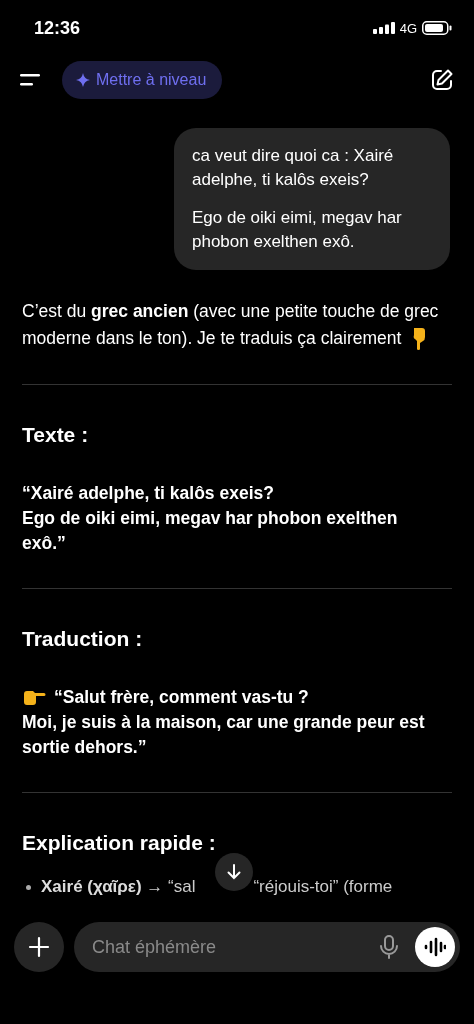  Describe the element at coordinates (142, 80) in the screenshot. I see `upgrade-button: Mettre à niveau` at that location.